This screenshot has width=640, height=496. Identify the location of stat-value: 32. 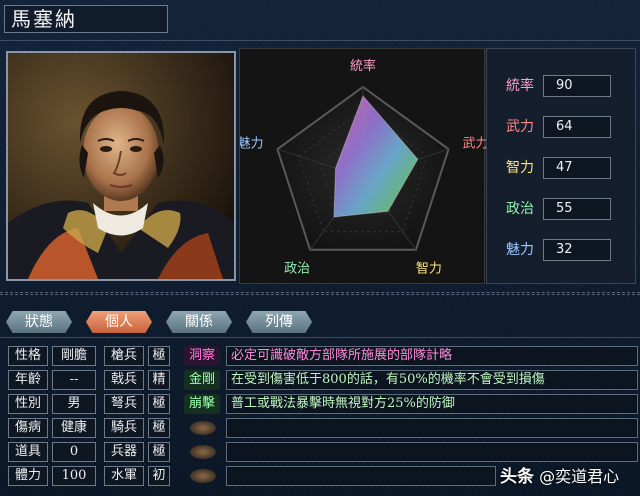
(577, 250).